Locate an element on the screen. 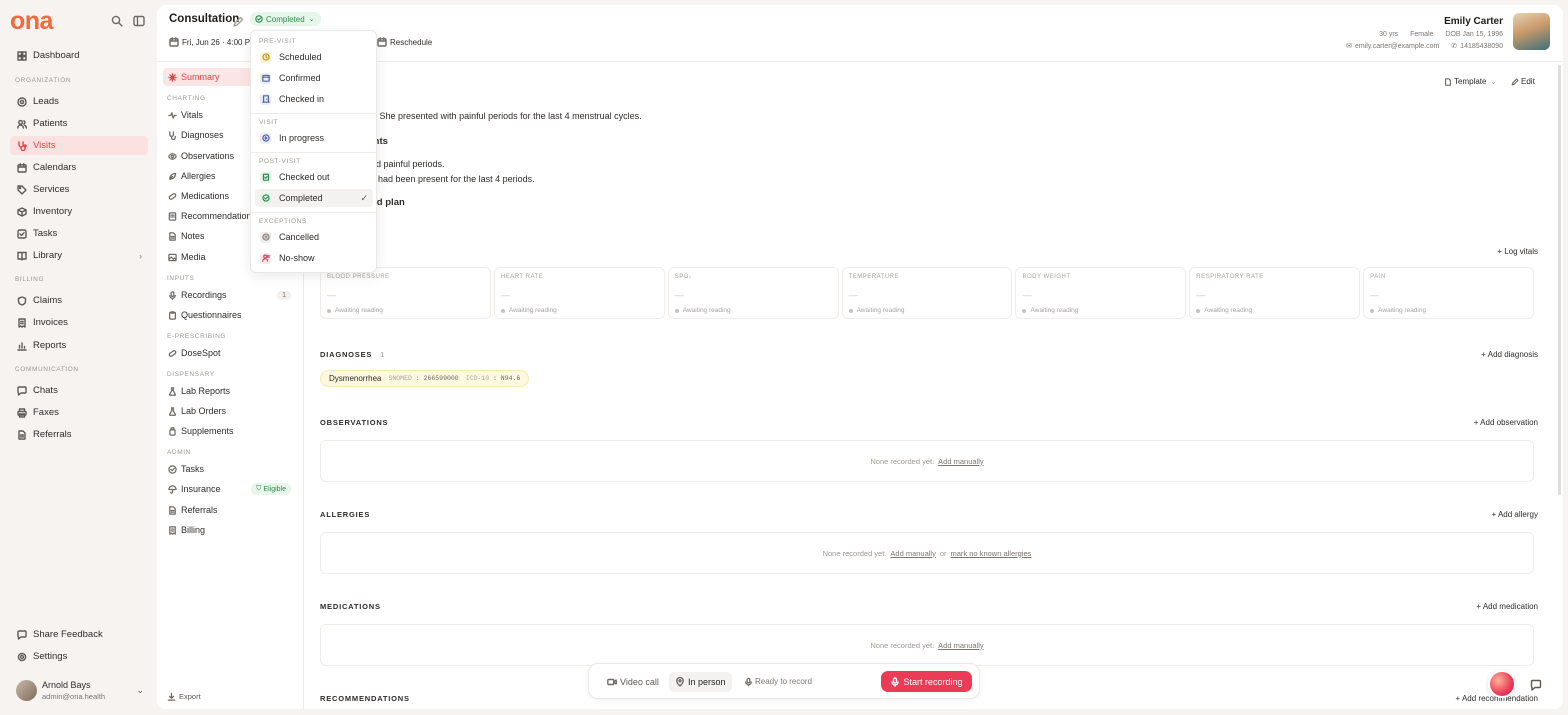 This screenshot has width=1568, height=715. subnav-billing: Billing is located at coordinates (230, 530).